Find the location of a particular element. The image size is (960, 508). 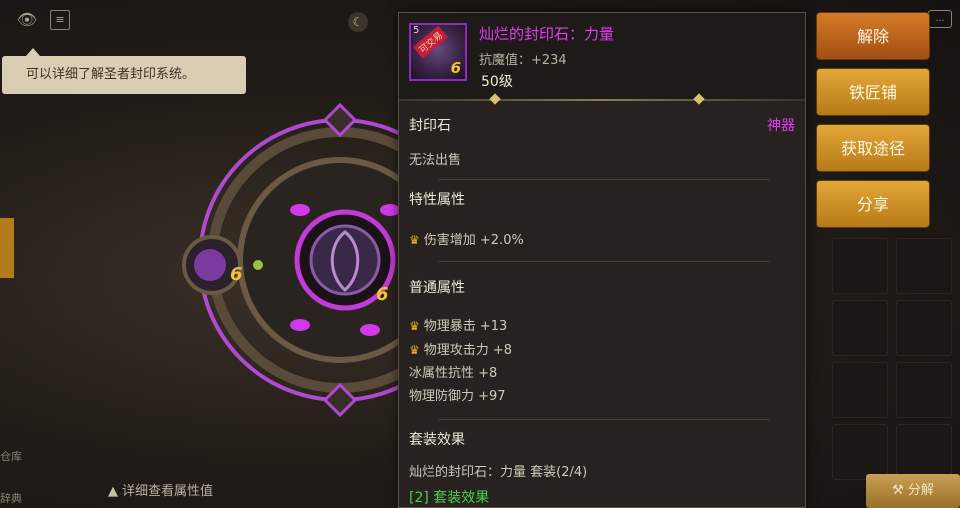

rarity-label: 神器 is located at coordinates (781, 126).